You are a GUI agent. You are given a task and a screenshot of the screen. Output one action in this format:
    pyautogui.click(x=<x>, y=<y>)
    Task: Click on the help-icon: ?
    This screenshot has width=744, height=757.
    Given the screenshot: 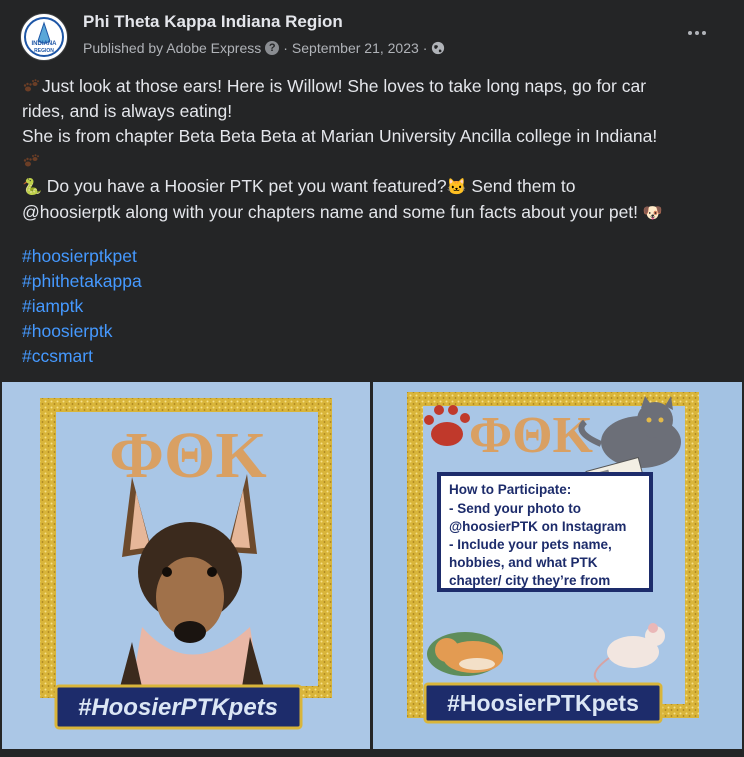 What is the action you would take?
    pyautogui.click(x=272, y=48)
    